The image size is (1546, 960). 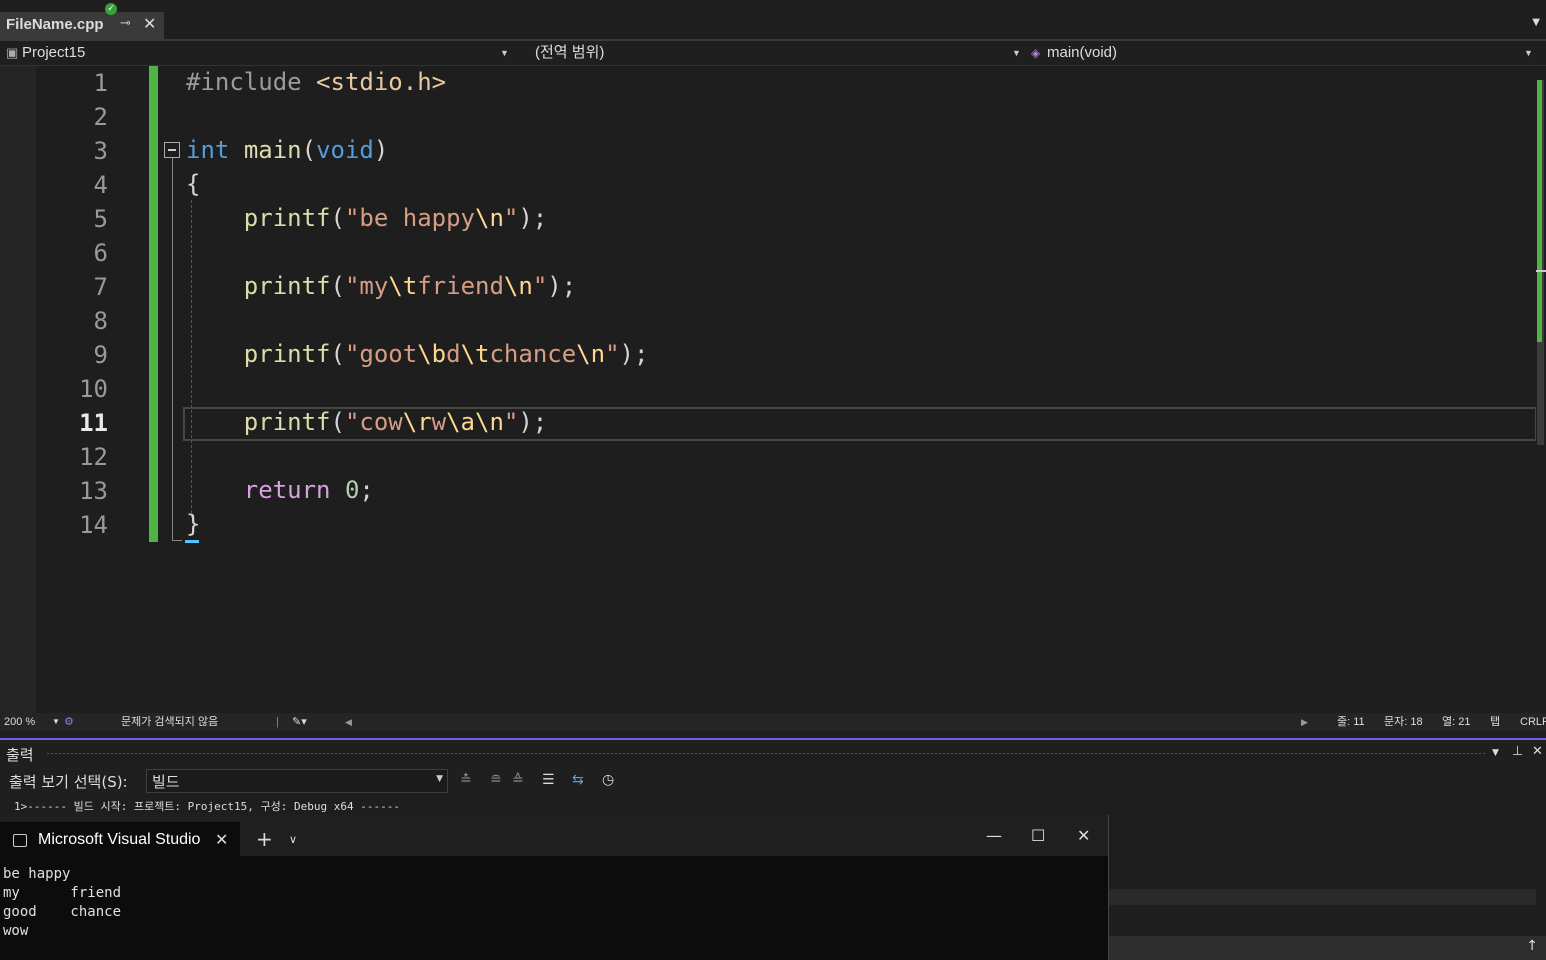 What do you see at coordinates (100, 185) in the screenshot?
I see `line-number: 4` at bounding box center [100, 185].